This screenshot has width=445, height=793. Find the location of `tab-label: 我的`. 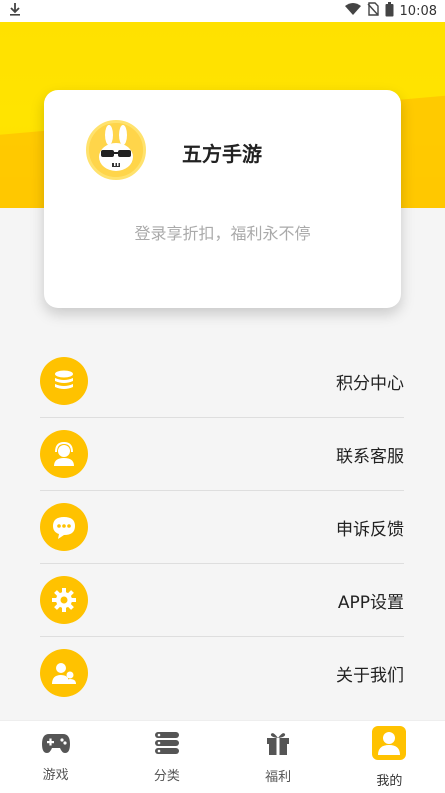

tab-label: 我的 is located at coordinates (389, 781).